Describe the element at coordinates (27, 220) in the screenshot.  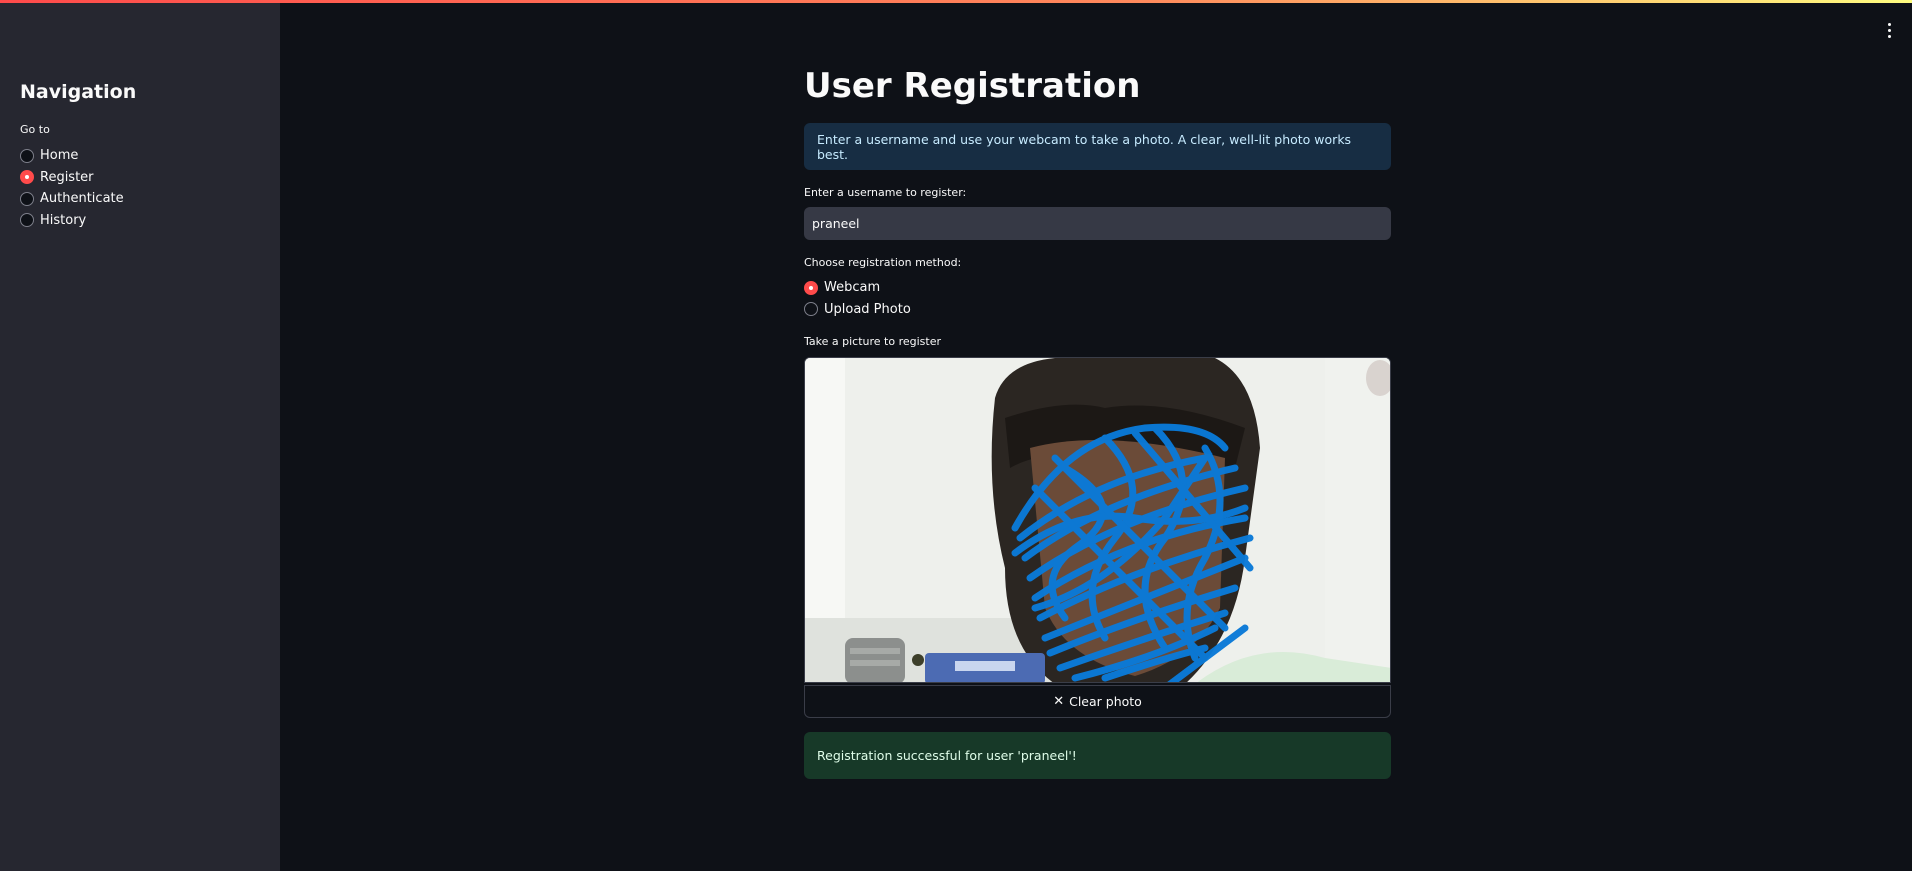
I see `radio-history-icon` at that location.